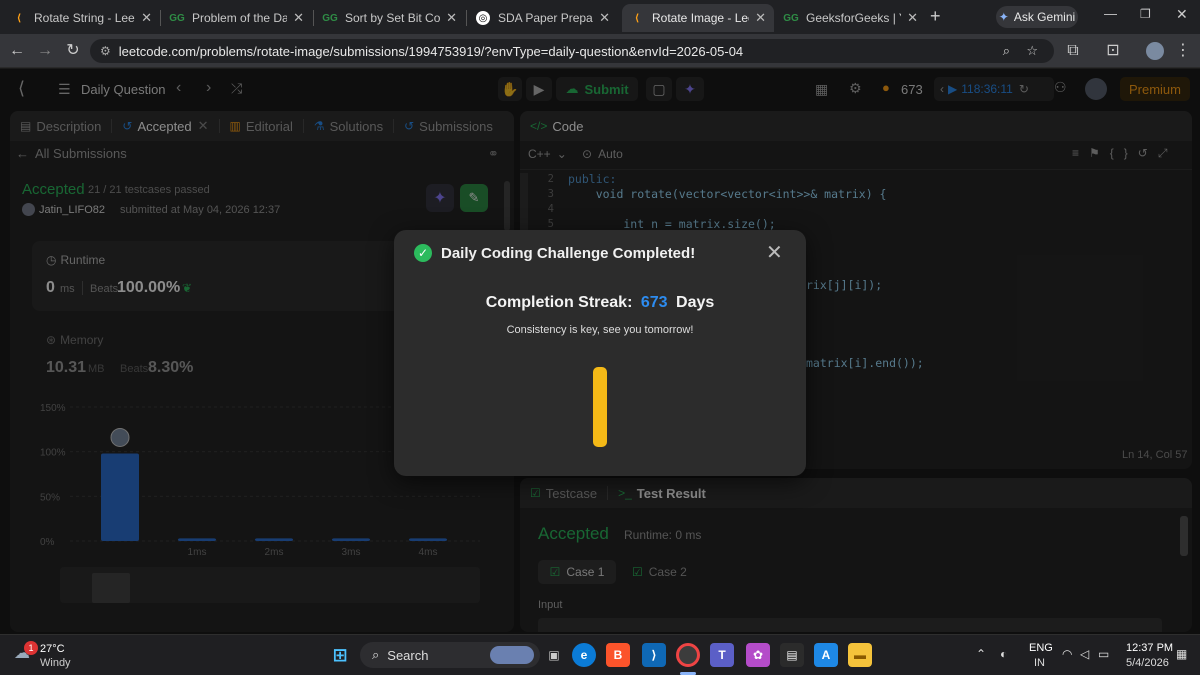 This screenshot has width=1200, height=675. What do you see at coordinates (390, 18) in the screenshot?
I see `browser-tab: GG Sort by Set Bit Count | F ✕` at bounding box center [390, 18].